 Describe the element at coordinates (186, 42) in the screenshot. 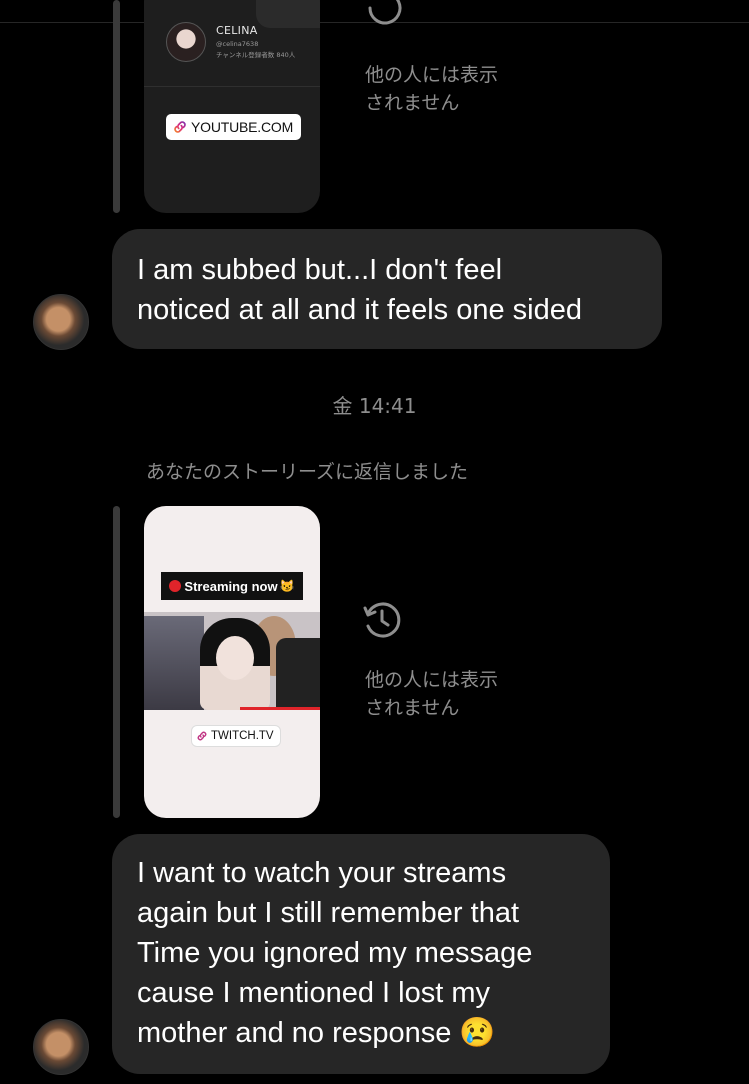

I see `channel-avatar` at that location.